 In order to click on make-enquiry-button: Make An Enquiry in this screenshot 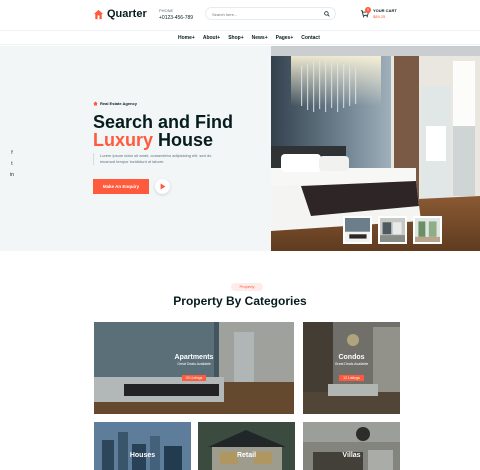, I will do `click(121, 186)`.